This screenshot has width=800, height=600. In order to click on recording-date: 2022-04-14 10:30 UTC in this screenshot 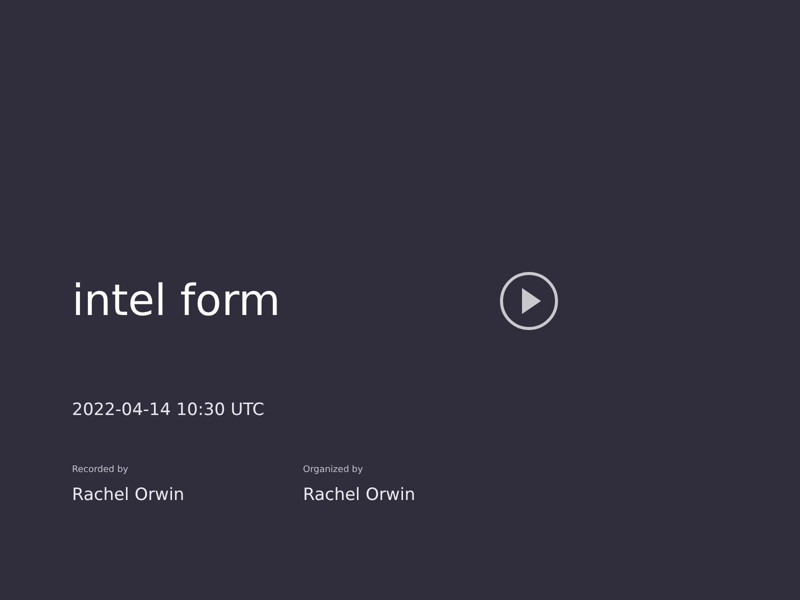, I will do `click(168, 410)`.